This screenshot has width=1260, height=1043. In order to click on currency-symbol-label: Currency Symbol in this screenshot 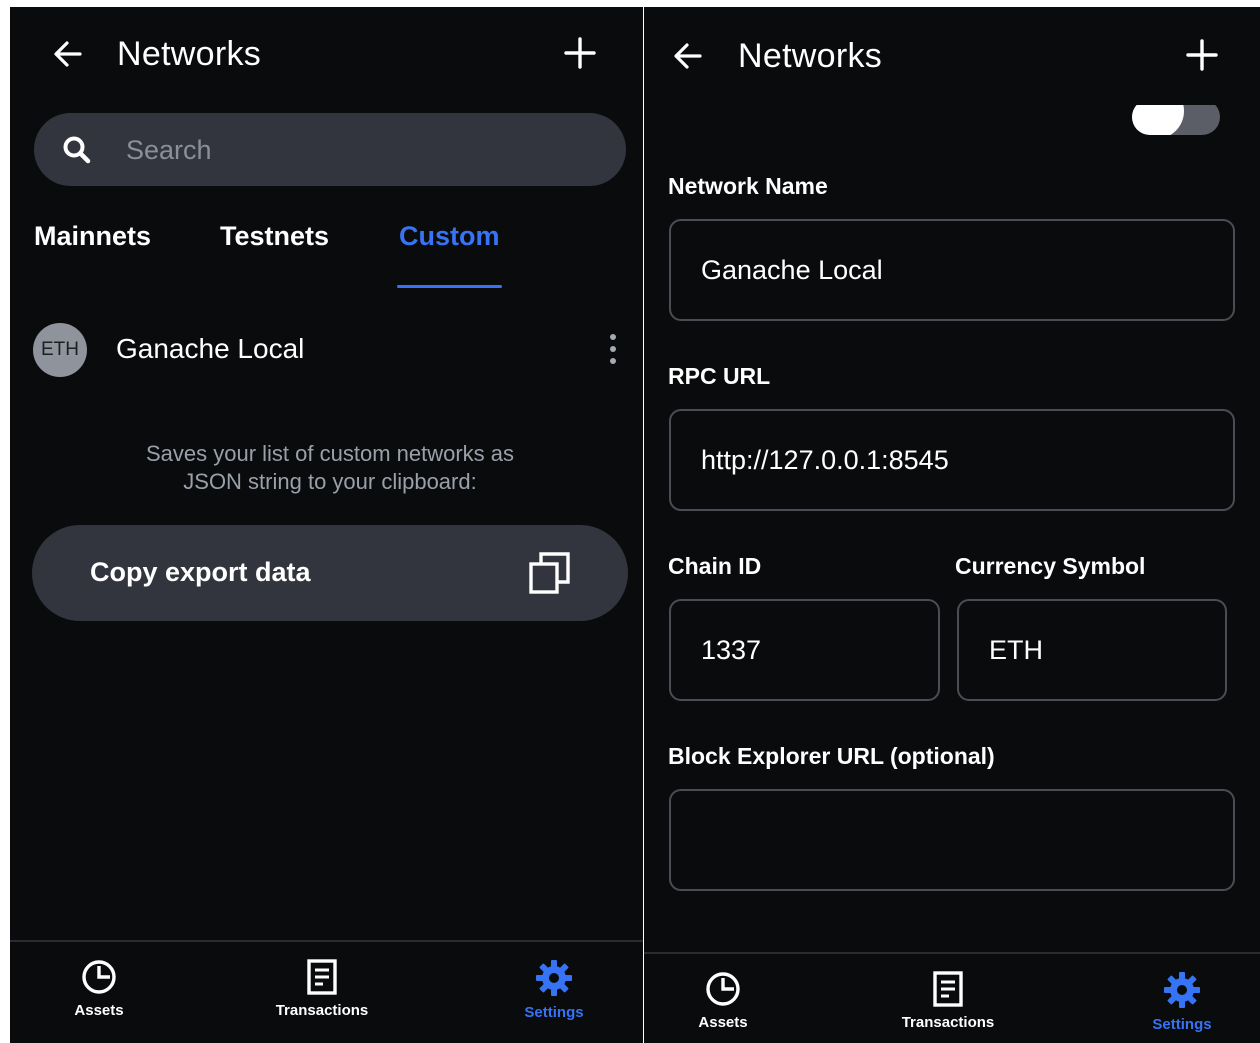, I will do `click(1050, 566)`.